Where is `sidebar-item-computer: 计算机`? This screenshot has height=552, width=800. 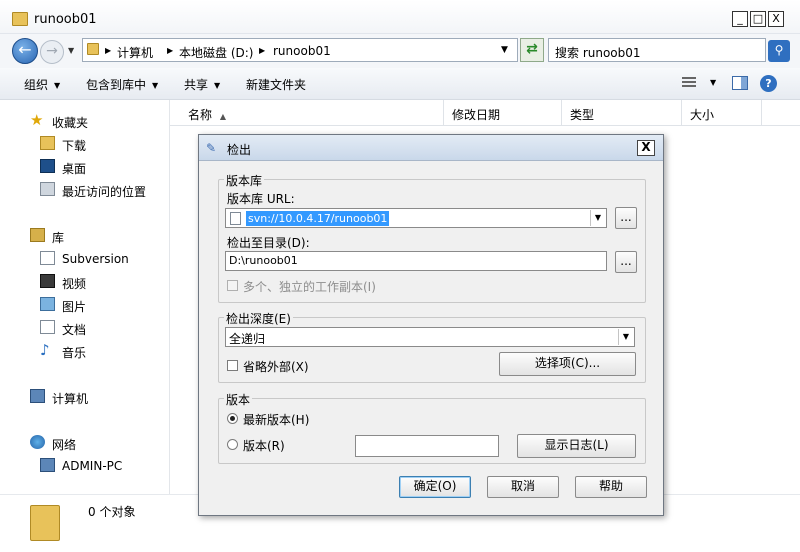 sidebar-item-computer: 计算机 is located at coordinates (95, 398).